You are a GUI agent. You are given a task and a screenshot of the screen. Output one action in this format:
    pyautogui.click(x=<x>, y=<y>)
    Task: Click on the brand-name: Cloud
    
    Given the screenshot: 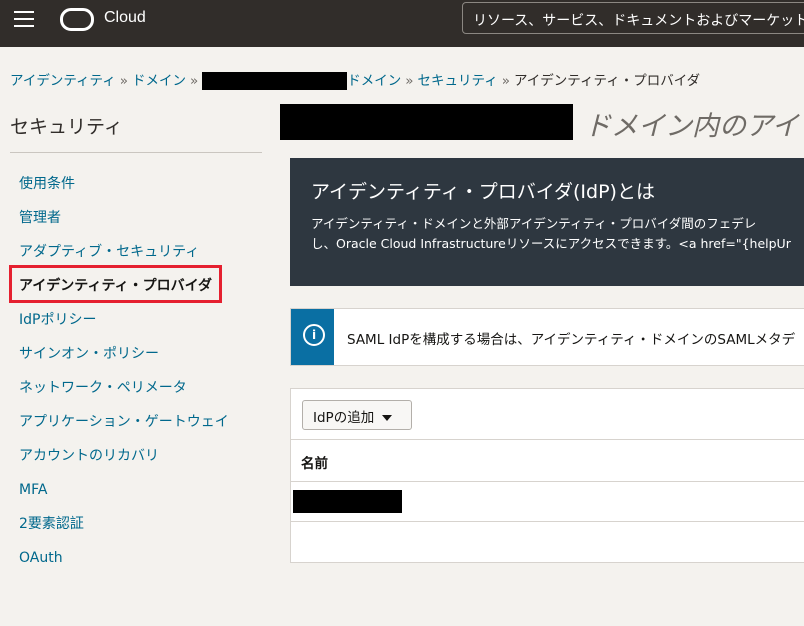 What is the action you would take?
    pyautogui.click(x=125, y=18)
    